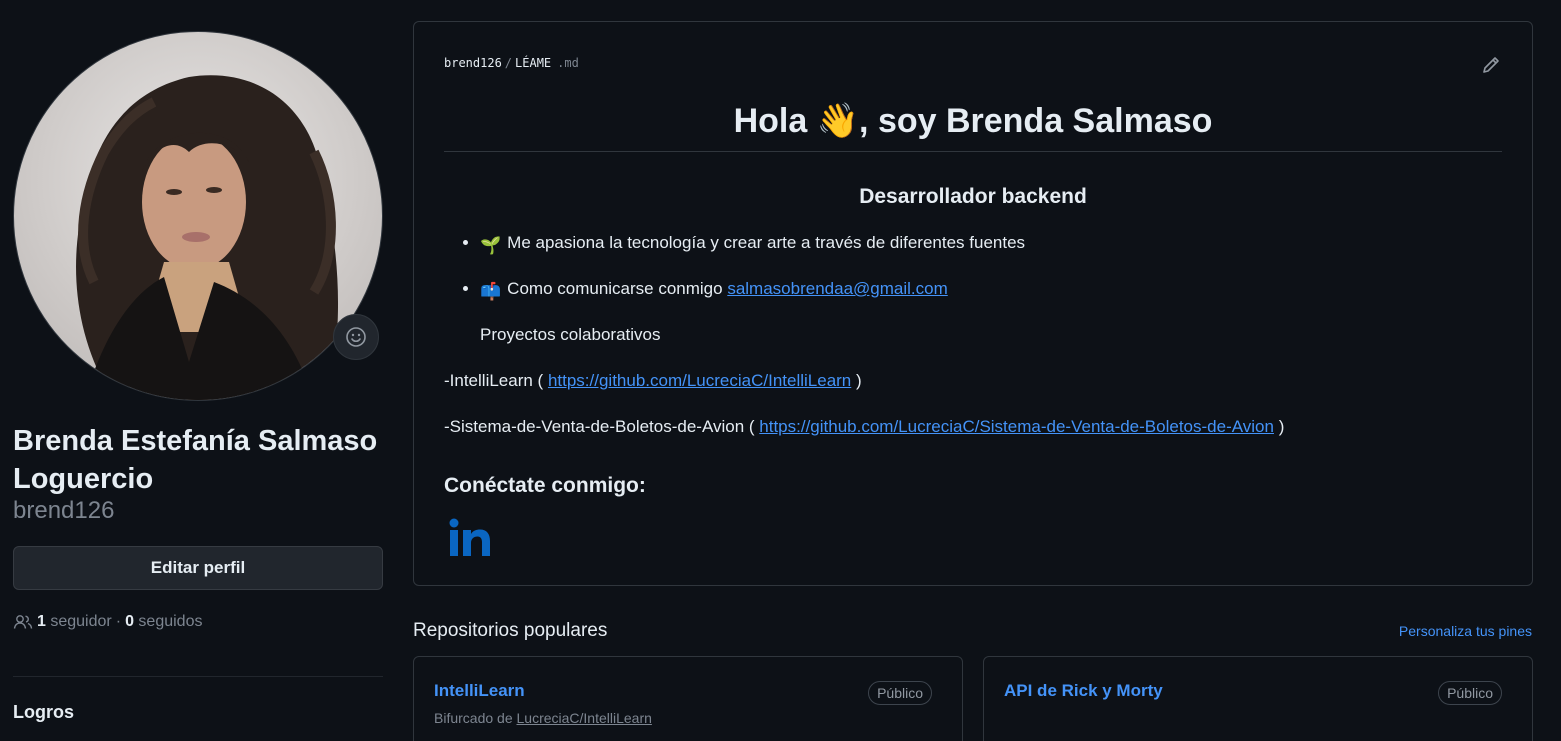 This screenshot has height=741, width=1561. What do you see at coordinates (533, 63) in the screenshot?
I see `readme-path-file: LÉAME` at bounding box center [533, 63].